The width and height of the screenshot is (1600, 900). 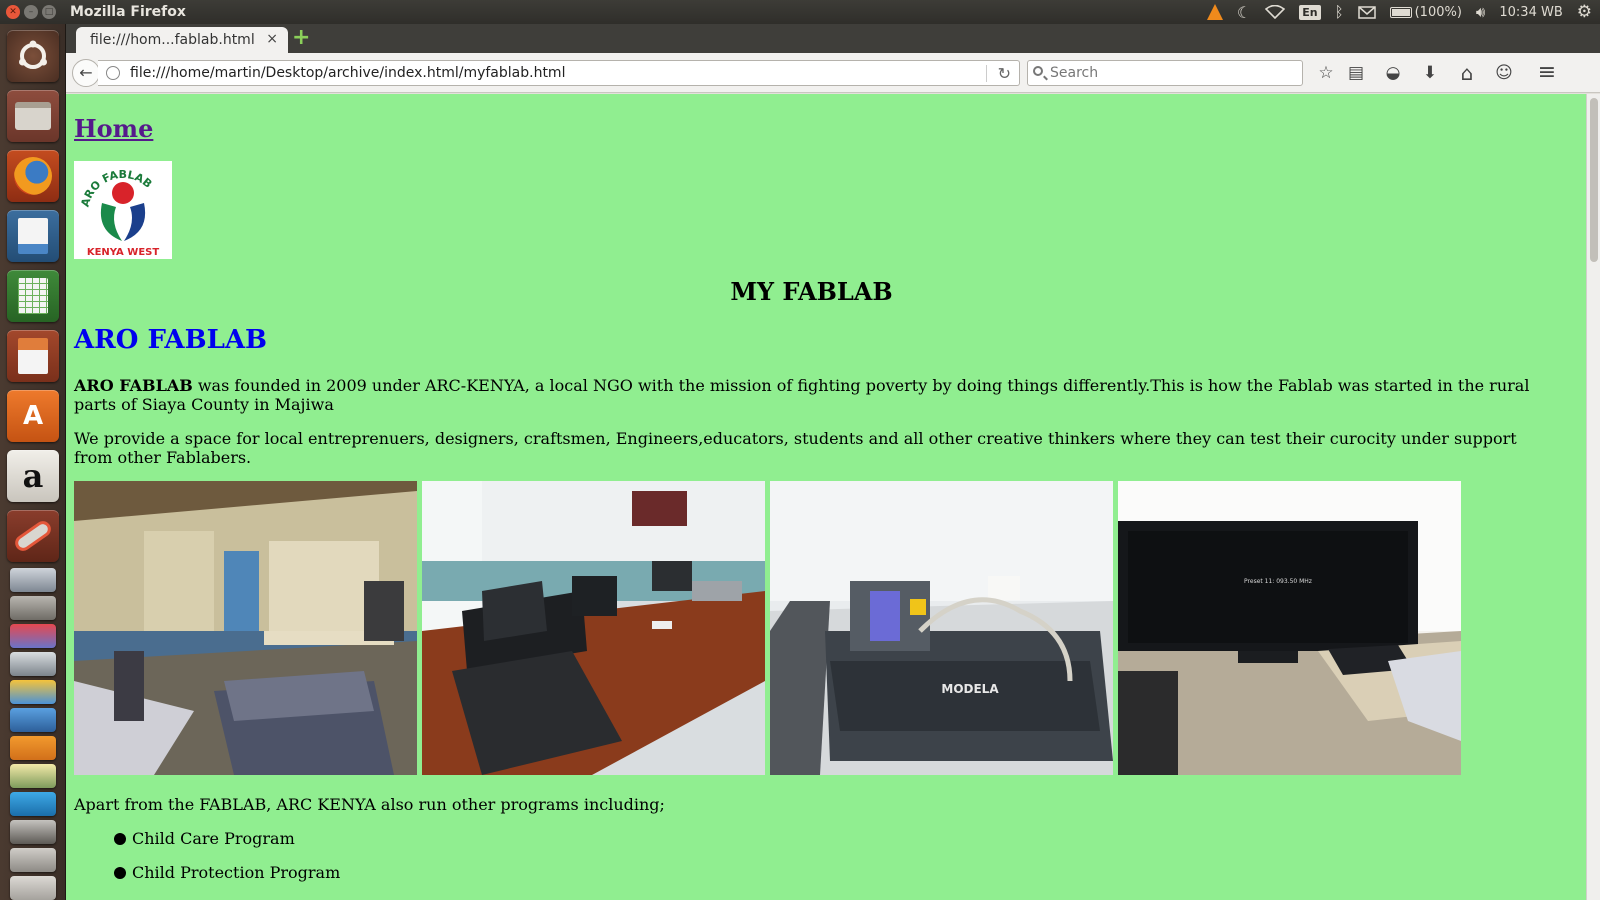 I want to click on machine-label: MODELA, so click(x=970, y=689).